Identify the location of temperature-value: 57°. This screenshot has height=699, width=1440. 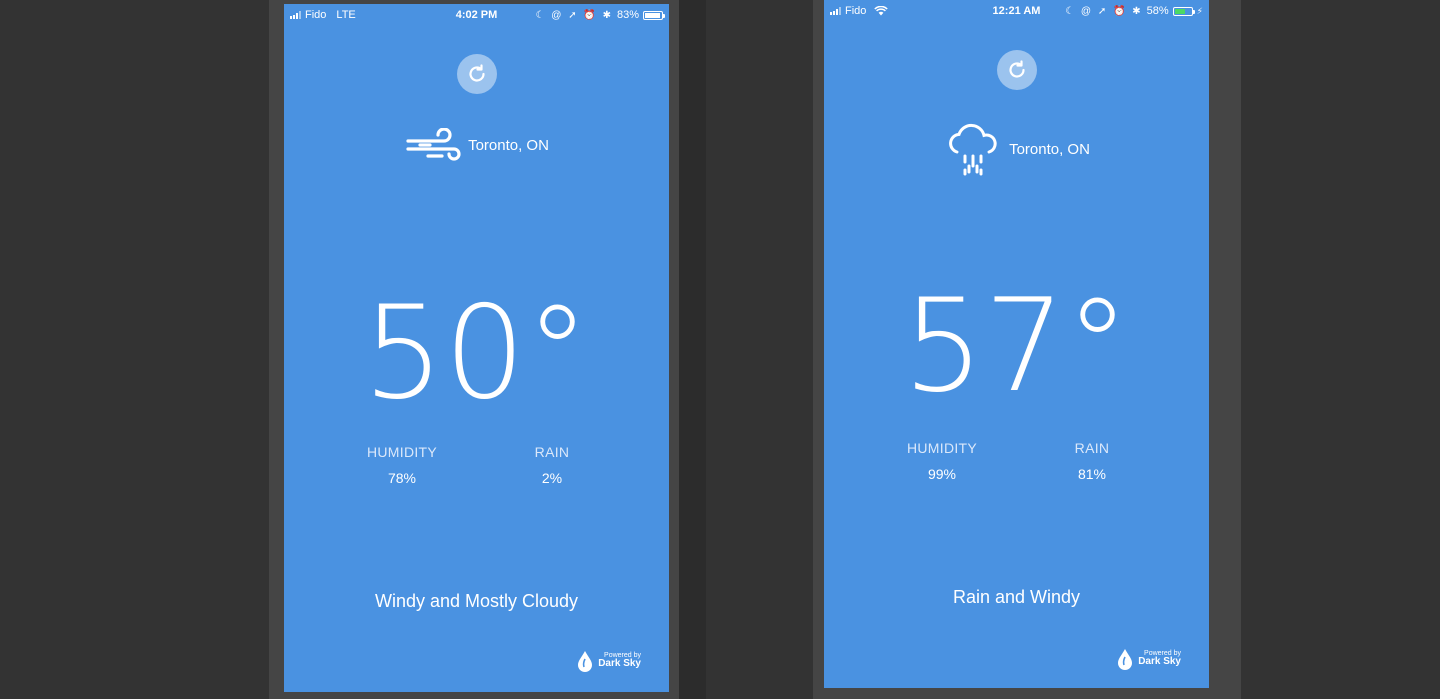
(1016, 348).